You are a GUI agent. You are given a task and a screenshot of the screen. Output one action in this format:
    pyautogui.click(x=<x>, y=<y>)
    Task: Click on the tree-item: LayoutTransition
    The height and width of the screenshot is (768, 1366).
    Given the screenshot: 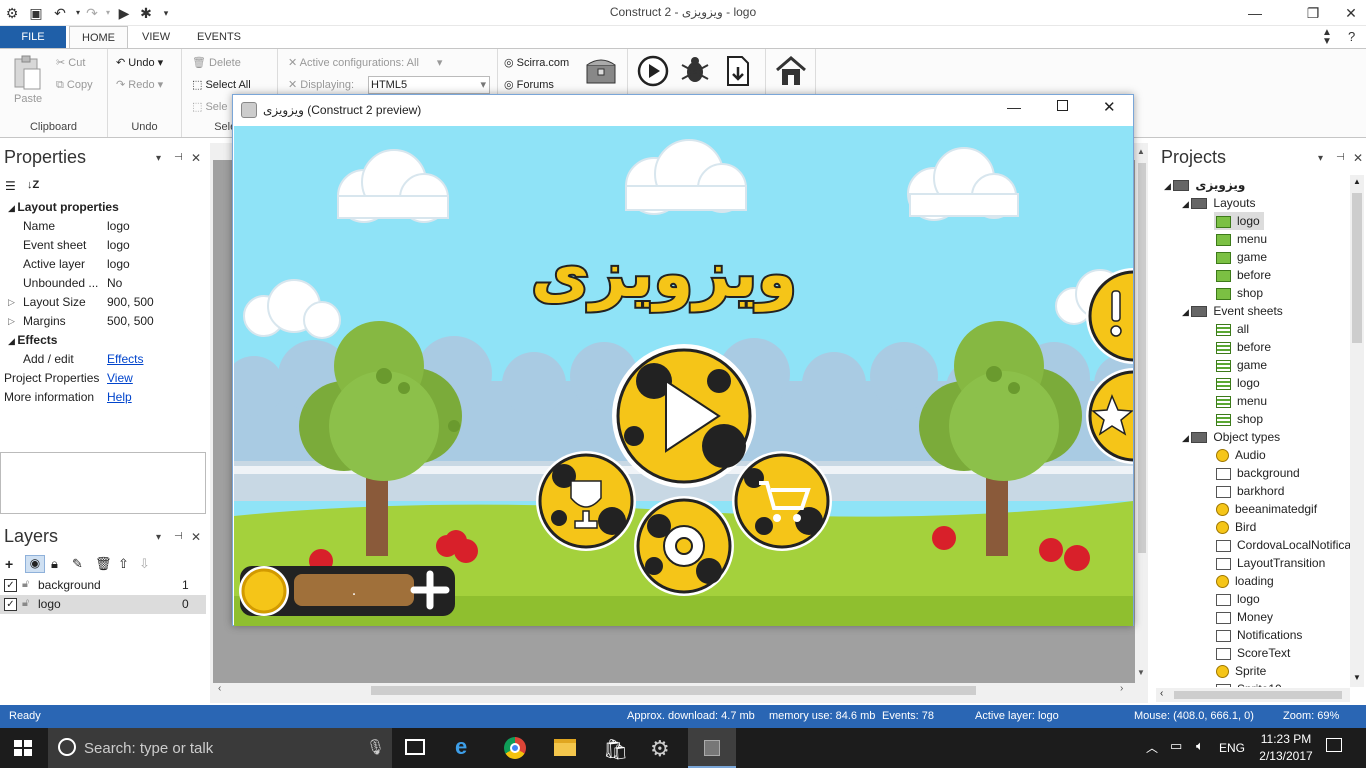 What is the action you would take?
    pyautogui.click(x=1270, y=563)
    